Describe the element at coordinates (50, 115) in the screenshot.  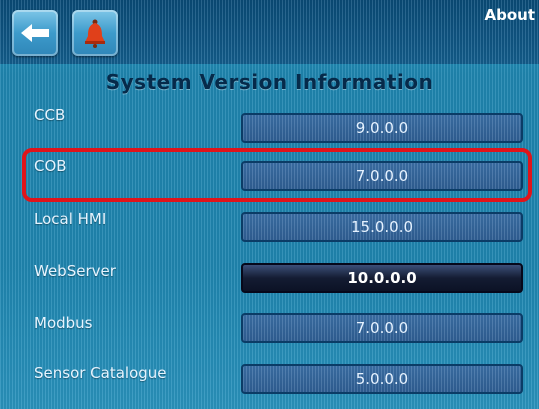
I see `row-label-ccb: CCB` at that location.